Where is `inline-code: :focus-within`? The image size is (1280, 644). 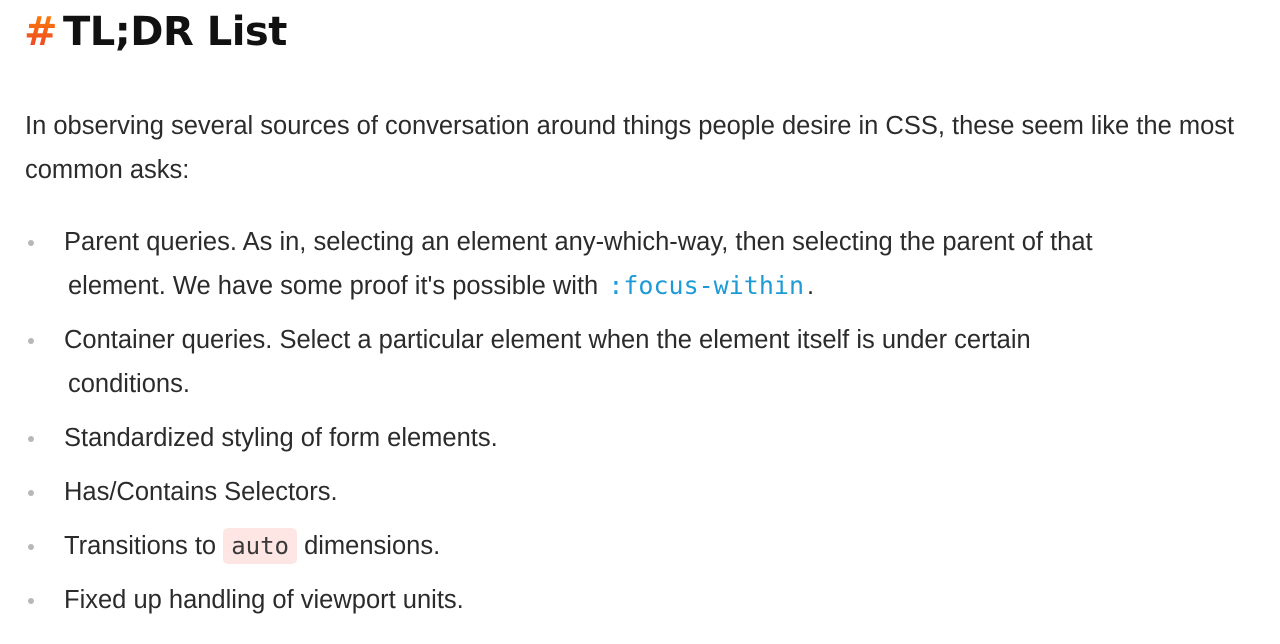
inline-code: :focus-within is located at coordinates (706, 285).